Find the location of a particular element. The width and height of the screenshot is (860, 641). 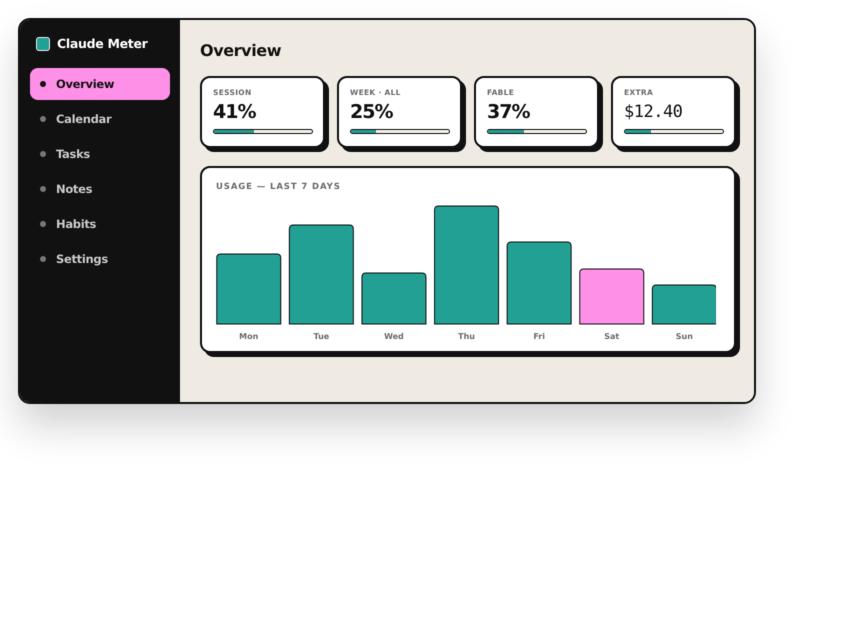

app-title: Claude Meter is located at coordinates (102, 43).